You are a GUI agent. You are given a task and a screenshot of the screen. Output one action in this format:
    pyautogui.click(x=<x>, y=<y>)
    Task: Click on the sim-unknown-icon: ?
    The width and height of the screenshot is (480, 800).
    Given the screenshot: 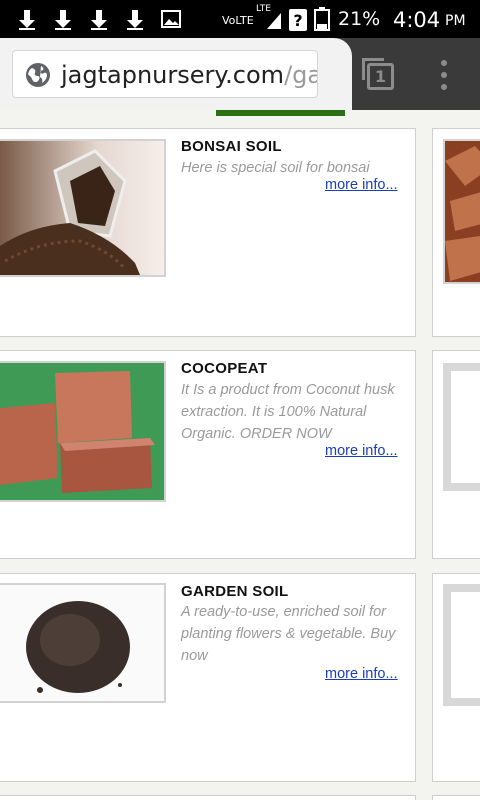 What is the action you would take?
    pyautogui.click(x=298, y=20)
    